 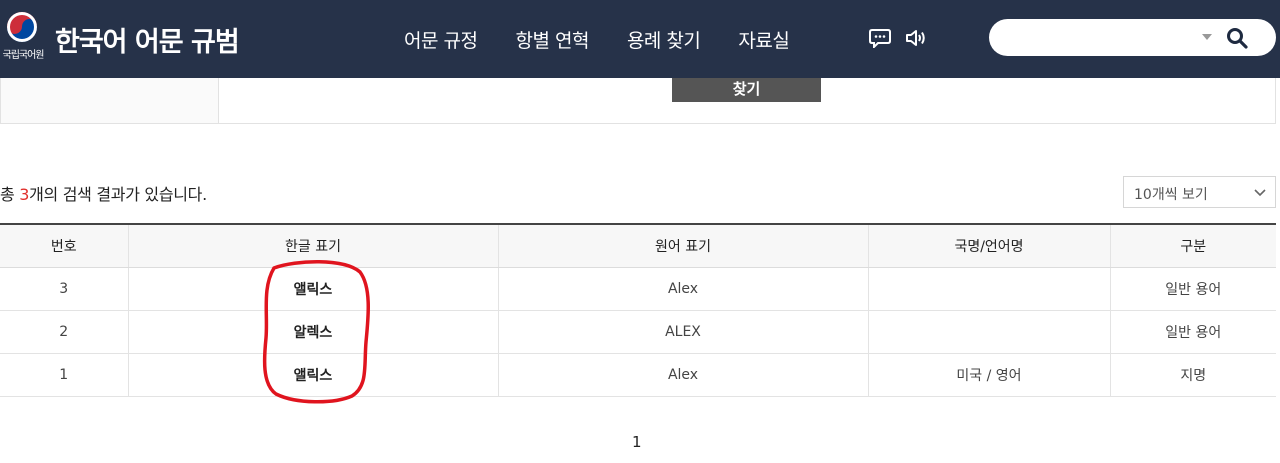 What do you see at coordinates (597, 39) in the screenshot?
I see `main-nav: 어문 규정 항별 연혁 용례 찾기 자료실` at bounding box center [597, 39].